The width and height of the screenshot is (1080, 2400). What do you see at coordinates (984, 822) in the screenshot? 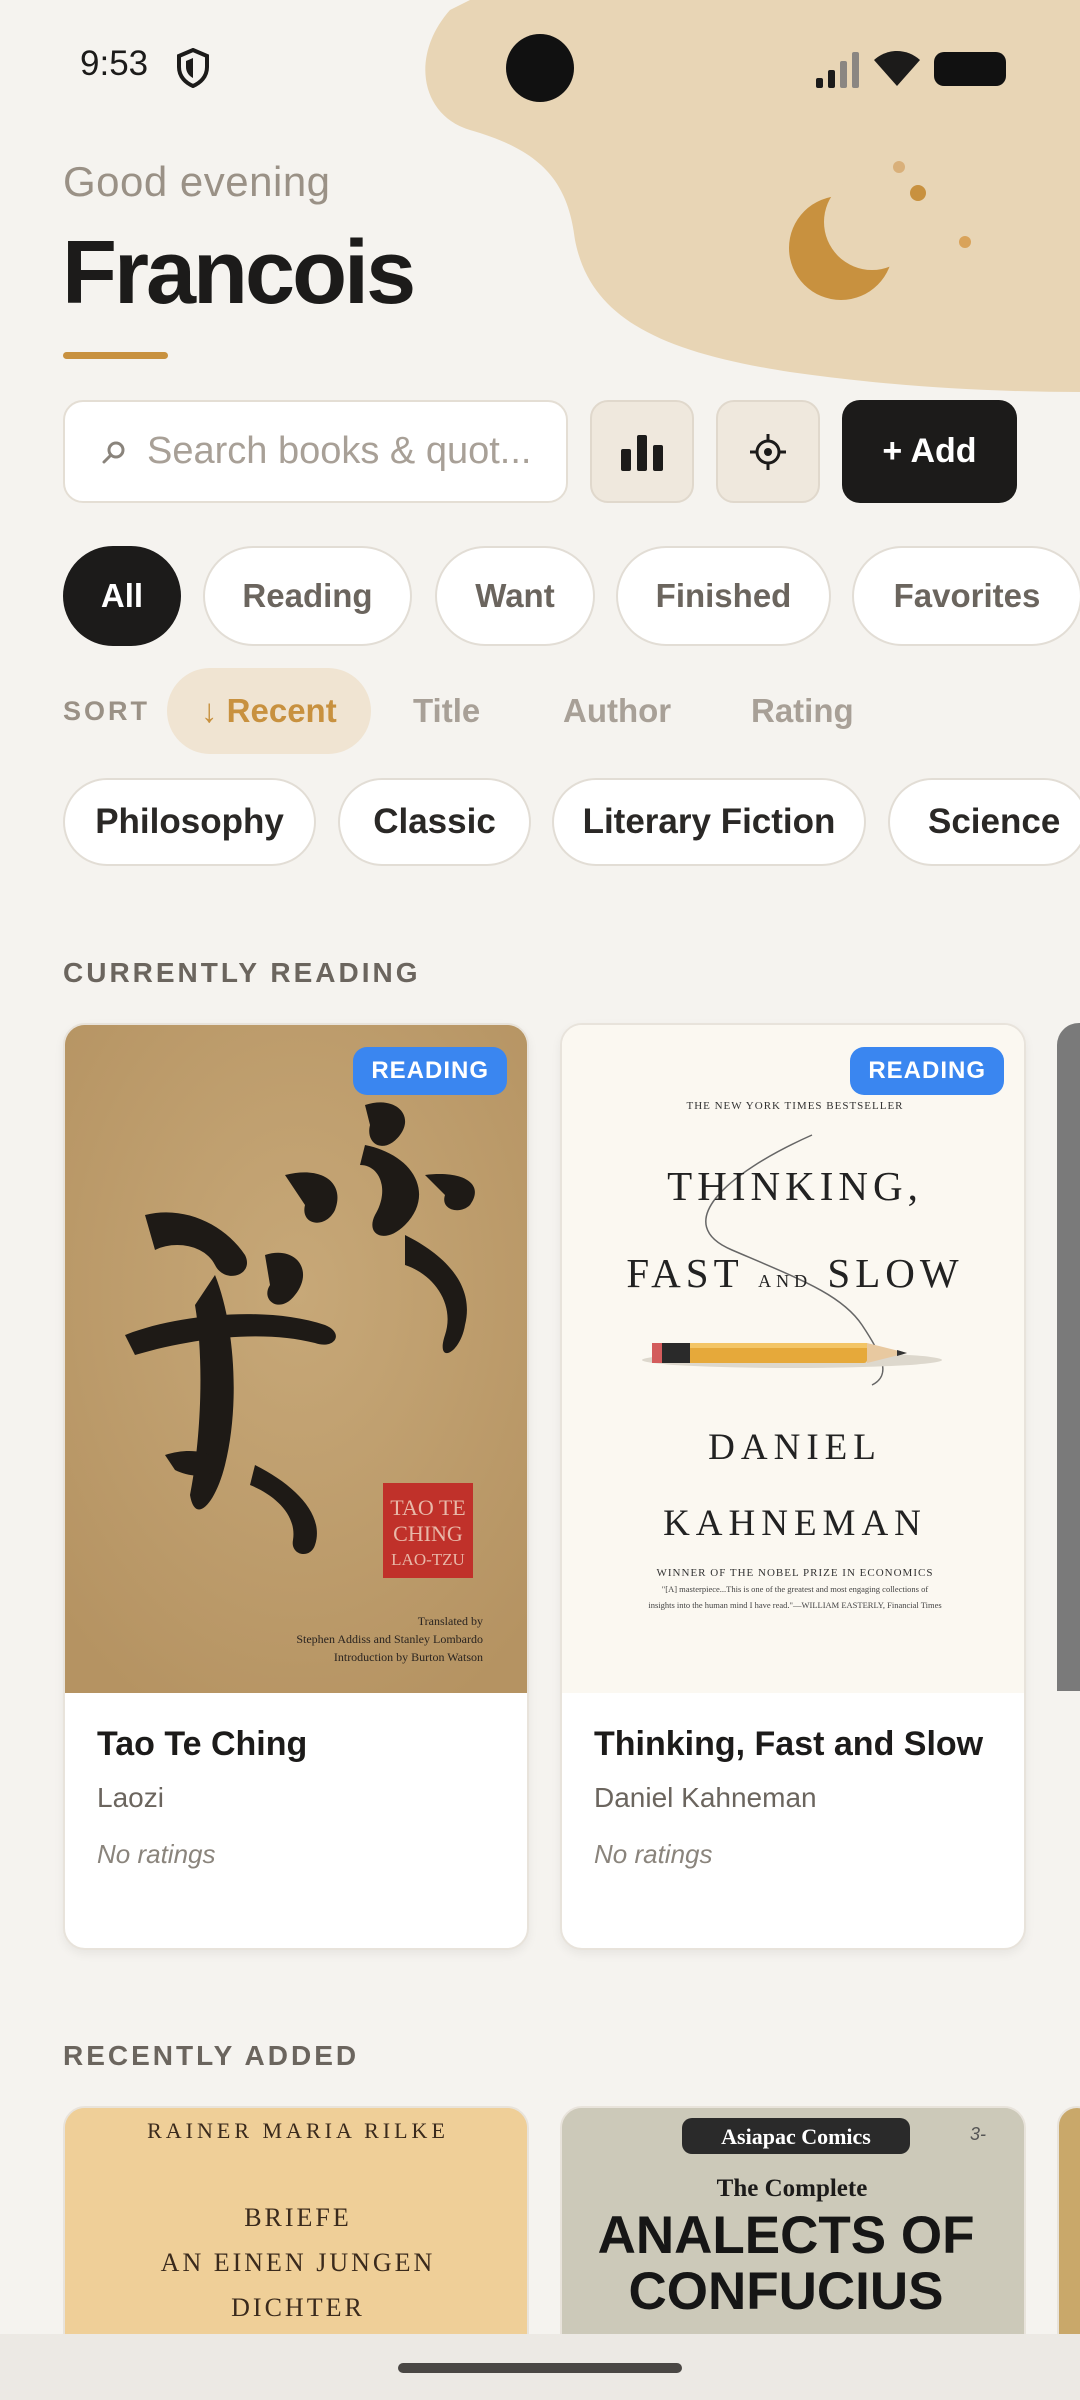
I see `tag-chip-science: Science` at bounding box center [984, 822].